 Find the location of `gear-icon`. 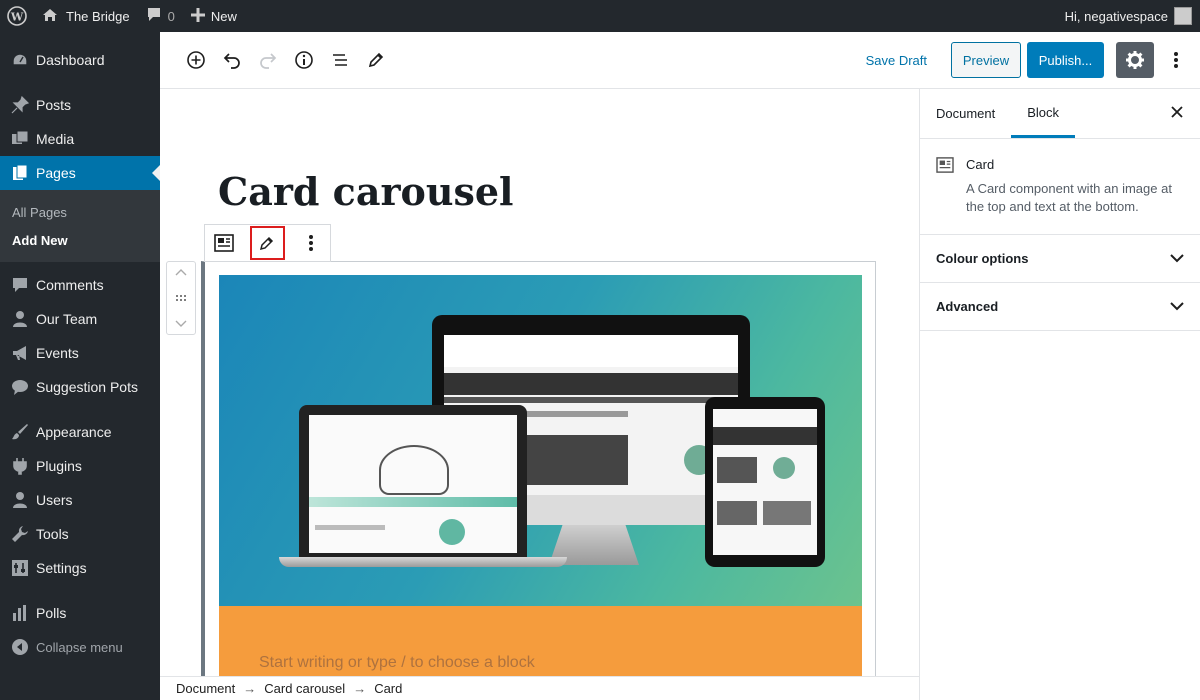

gear-icon is located at coordinates (1135, 60).